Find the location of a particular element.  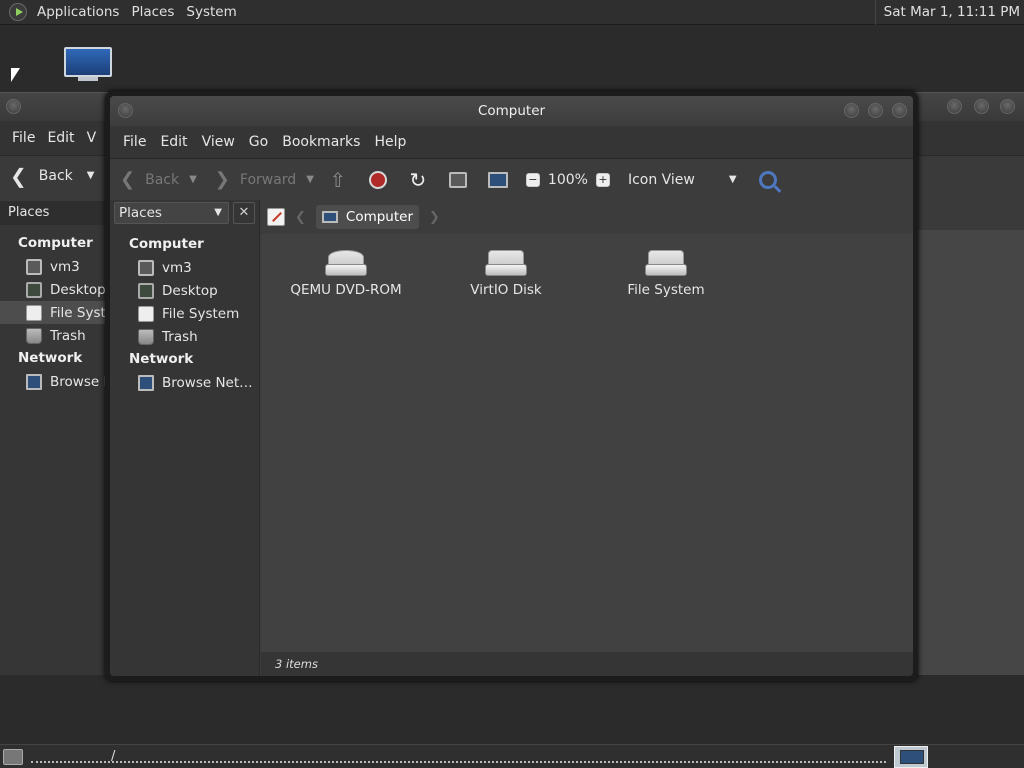

sidebar-item-desktop: Desktop is located at coordinates (184, 290).